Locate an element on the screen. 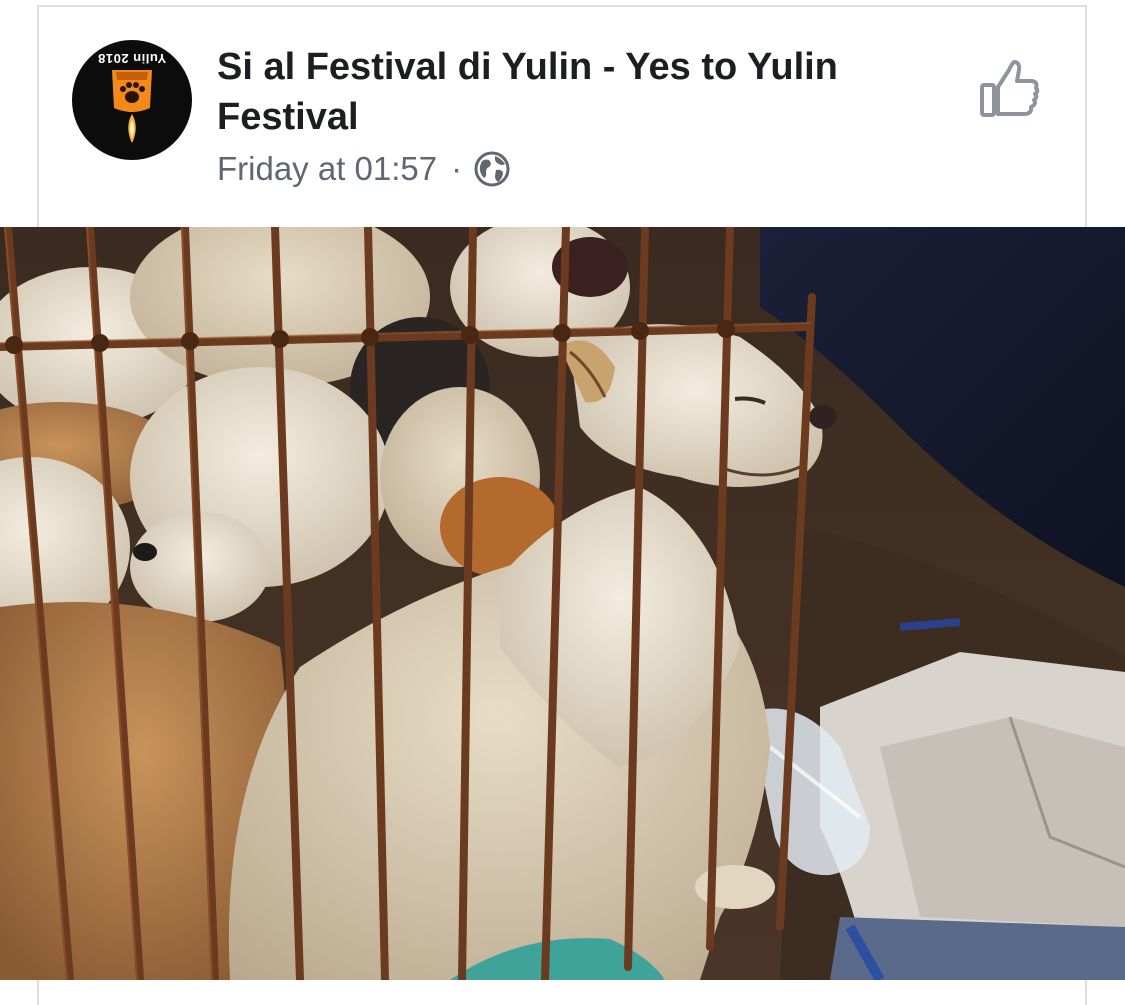  post-timestamp: Friday at 01:57 is located at coordinates (327, 169).